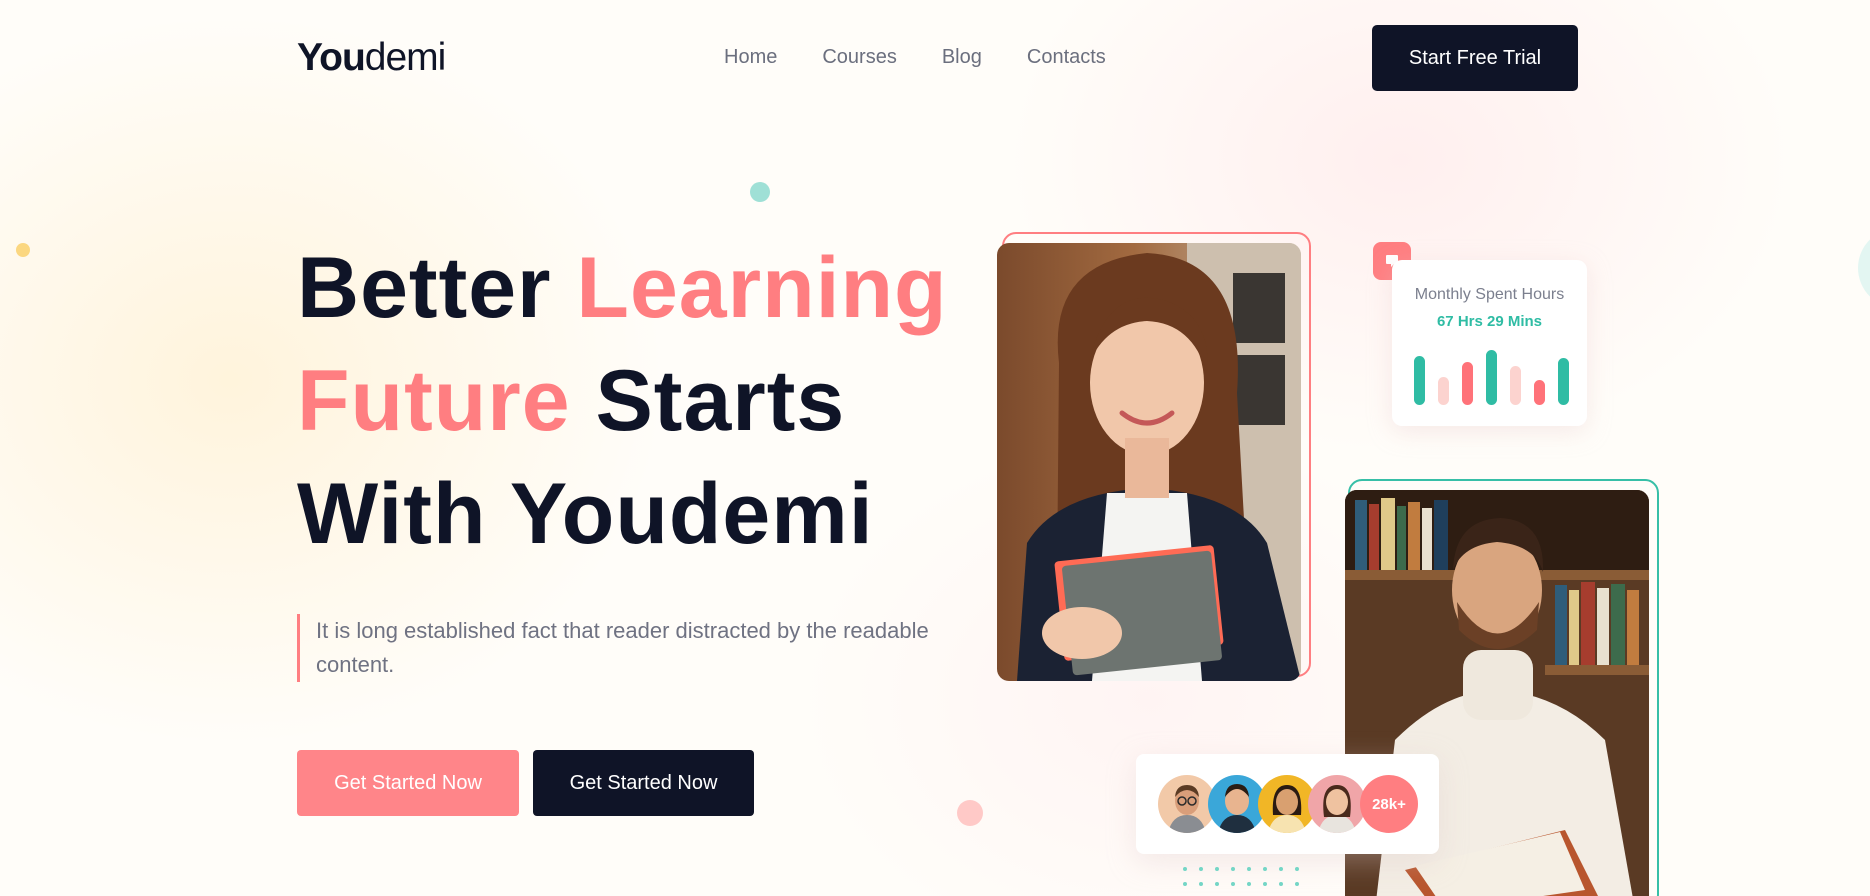 This screenshot has width=1870, height=896. What do you see at coordinates (405, 57) in the screenshot?
I see `logo-light: demi` at bounding box center [405, 57].